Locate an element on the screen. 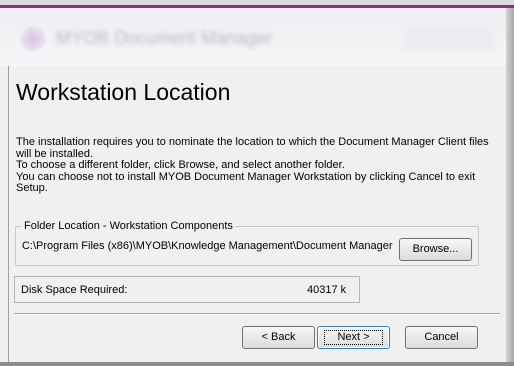  back-button: < Back is located at coordinates (278, 337).